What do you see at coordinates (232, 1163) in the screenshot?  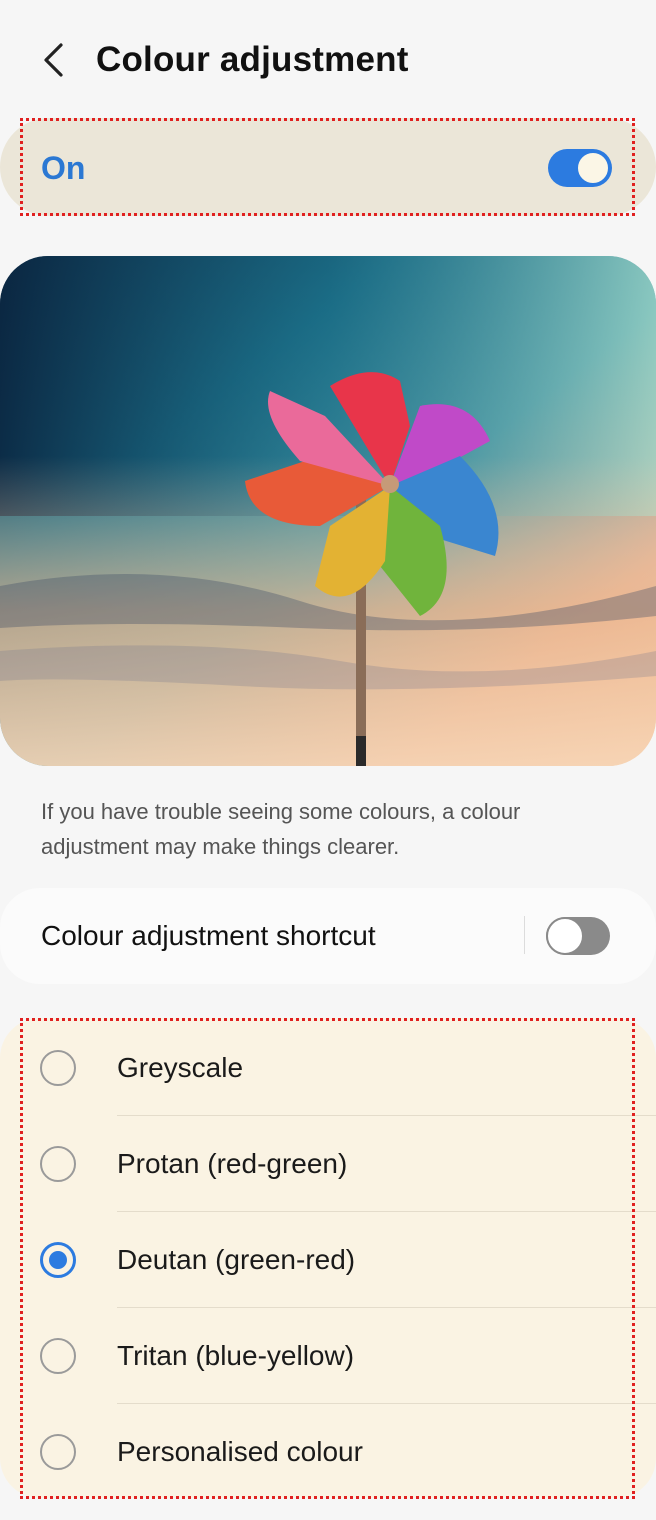 I see `option-label: Protan (red-green)` at bounding box center [232, 1163].